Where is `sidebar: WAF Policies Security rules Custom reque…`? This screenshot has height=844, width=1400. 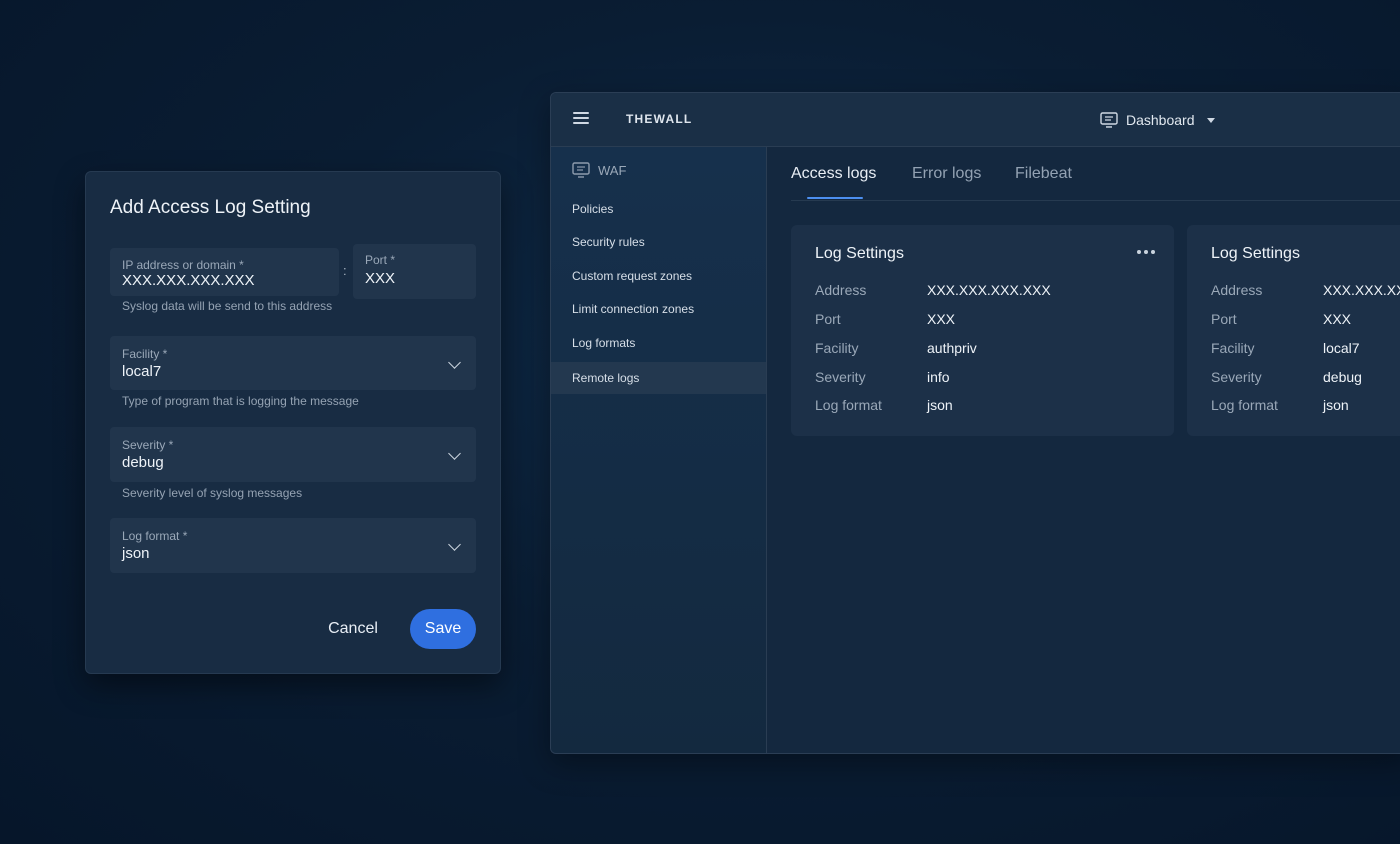
sidebar: WAF Policies Security rules Custom reque… is located at coordinates (659, 450).